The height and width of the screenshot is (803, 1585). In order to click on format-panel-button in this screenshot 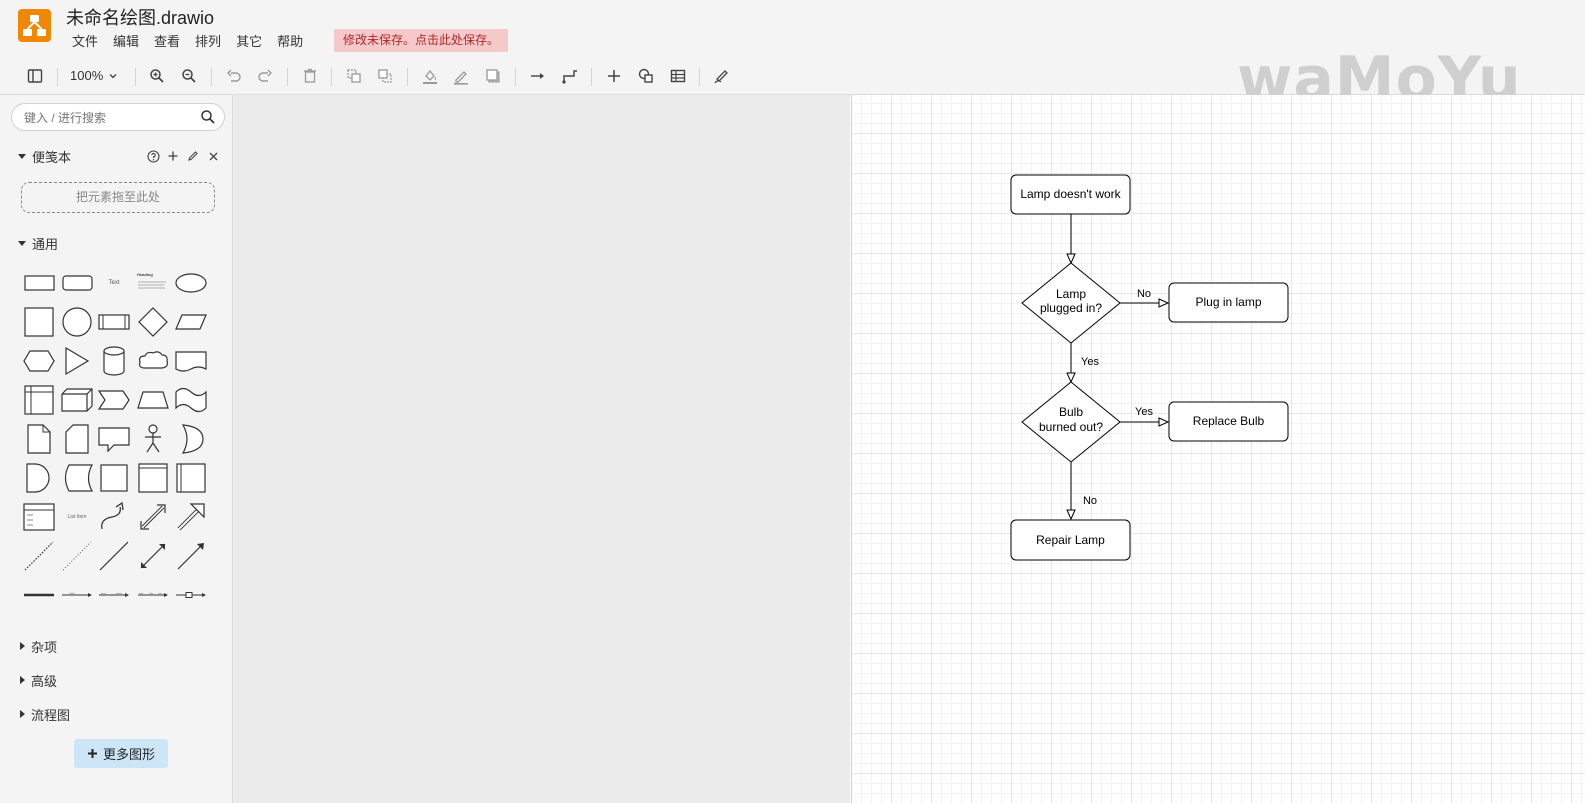, I will do `click(35, 76)`.